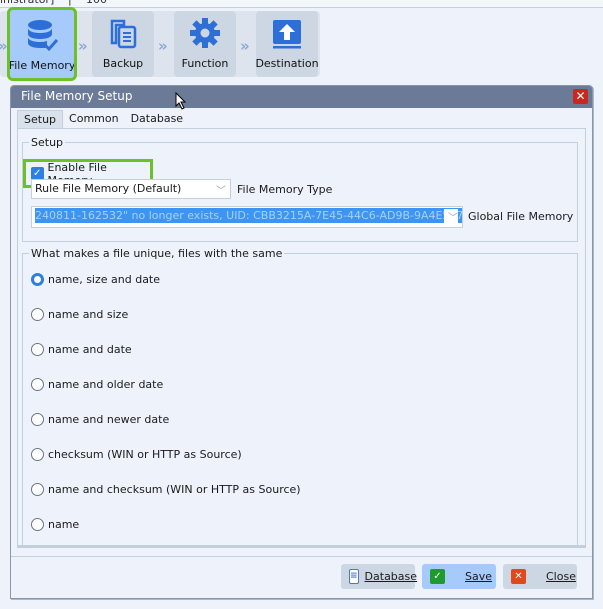 The height and width of the screenshot is (609, 603). Describe the element at coordinates (40, 119) in the screenshot. I see `tab-setup: Setup` at that location.